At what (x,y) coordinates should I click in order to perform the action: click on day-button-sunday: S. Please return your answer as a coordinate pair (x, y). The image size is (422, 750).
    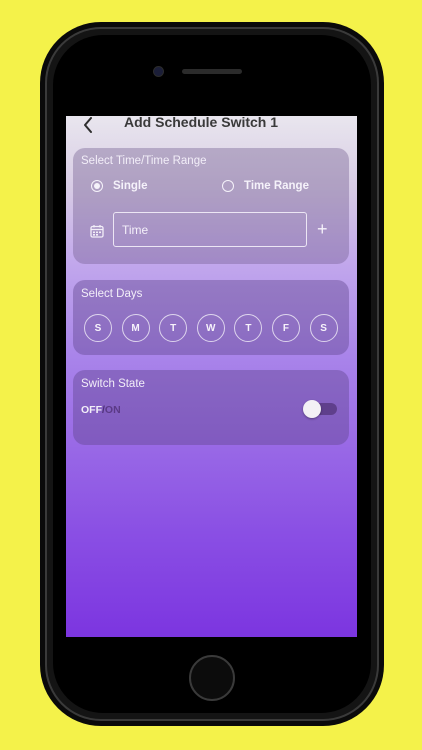
    Looking at the image, I should click on (98, 328).